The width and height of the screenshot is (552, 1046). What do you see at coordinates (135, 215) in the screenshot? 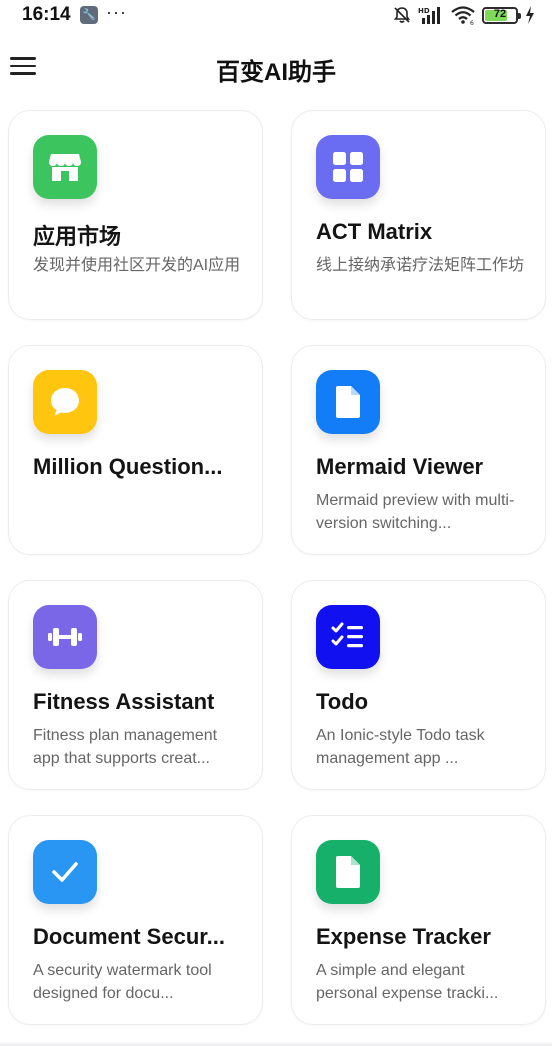
I see `app-card-market: 应用市场 发现并使用社区开发的AI应用` at bounding box center [135, 215].